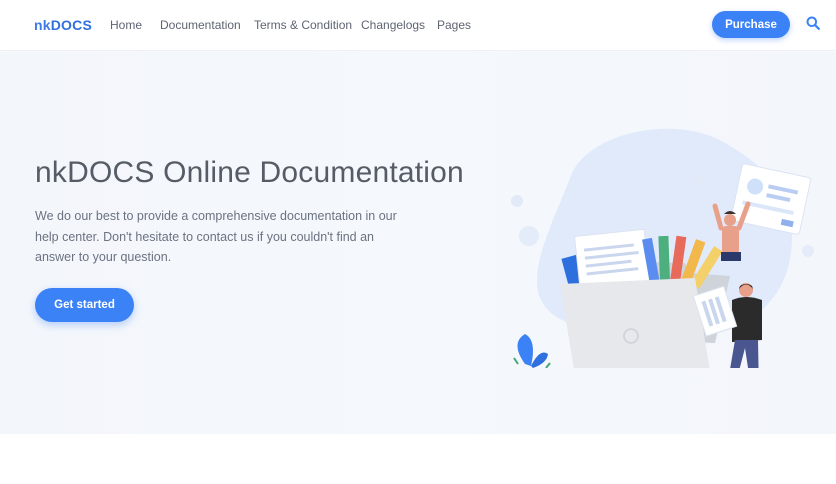  What do you see at coordinates (249, 172) in the screenshot?
I see `hero-title: nkDOCS Online Documentation` at bounding box center [249, 172].